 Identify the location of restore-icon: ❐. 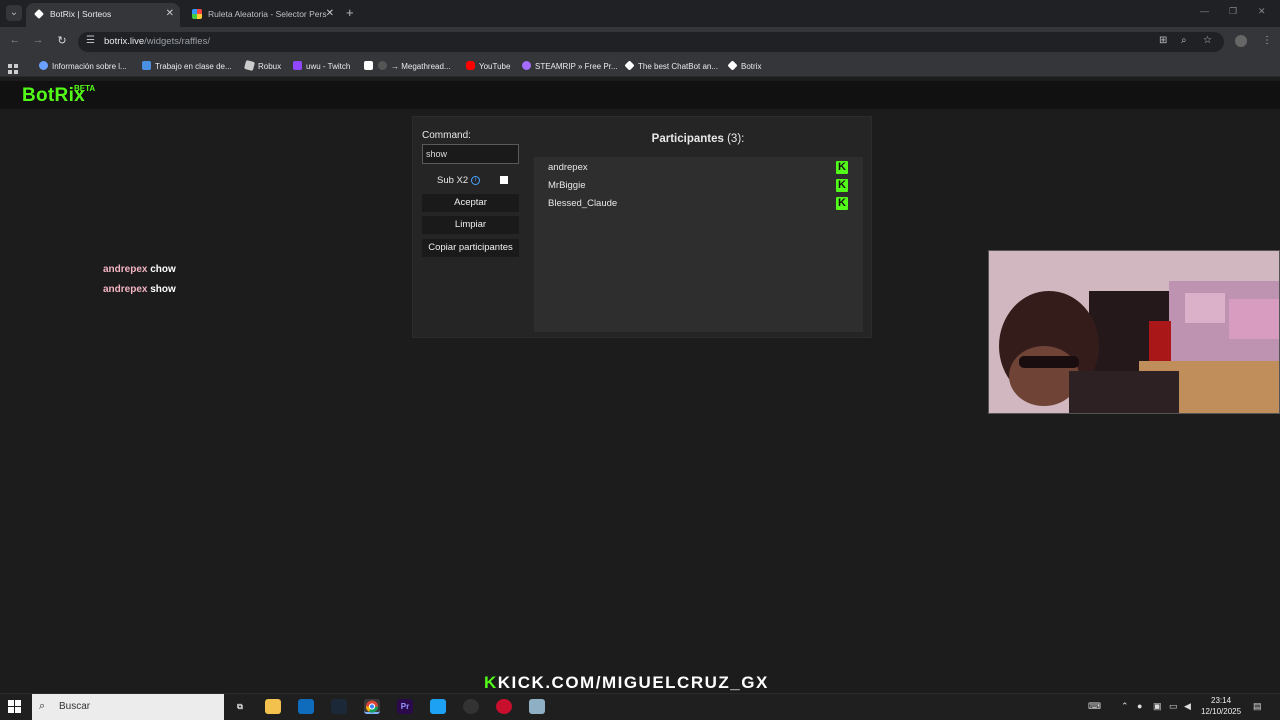
(1233, 11).